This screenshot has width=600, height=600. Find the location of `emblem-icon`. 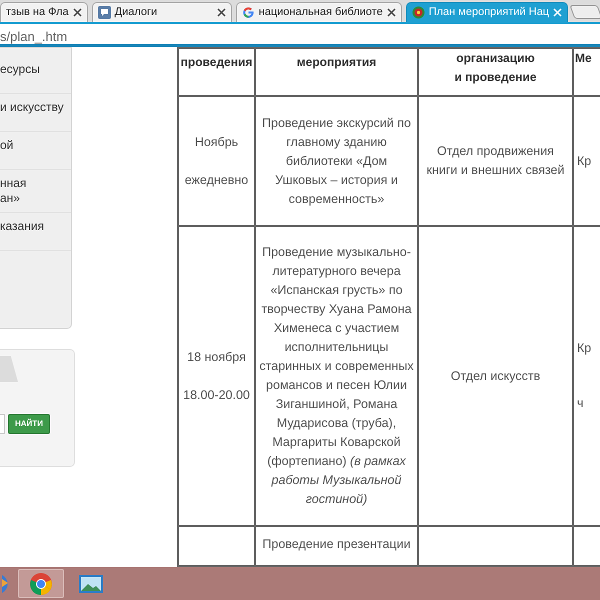

emblem-icon is located at coordinates (418, 12).